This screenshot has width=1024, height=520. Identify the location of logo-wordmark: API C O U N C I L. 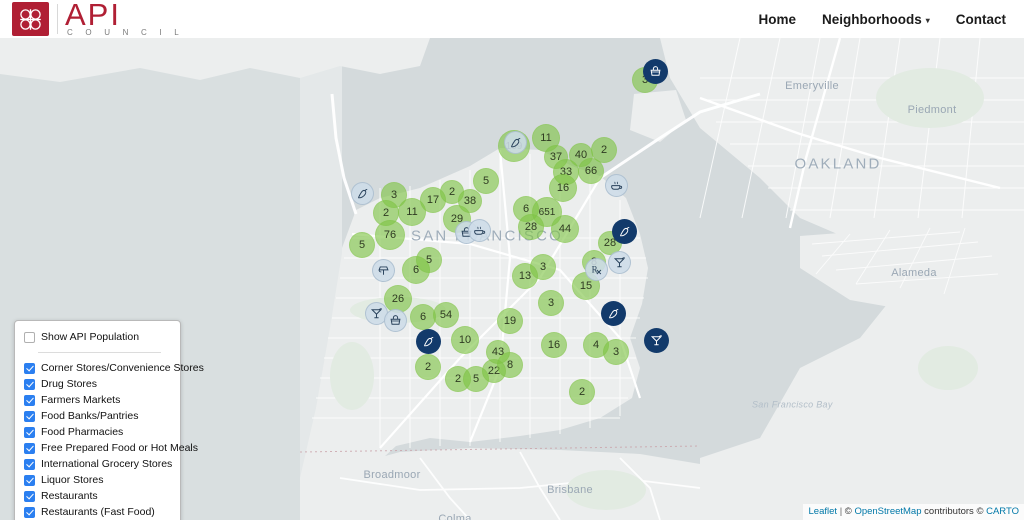
(124, 19).